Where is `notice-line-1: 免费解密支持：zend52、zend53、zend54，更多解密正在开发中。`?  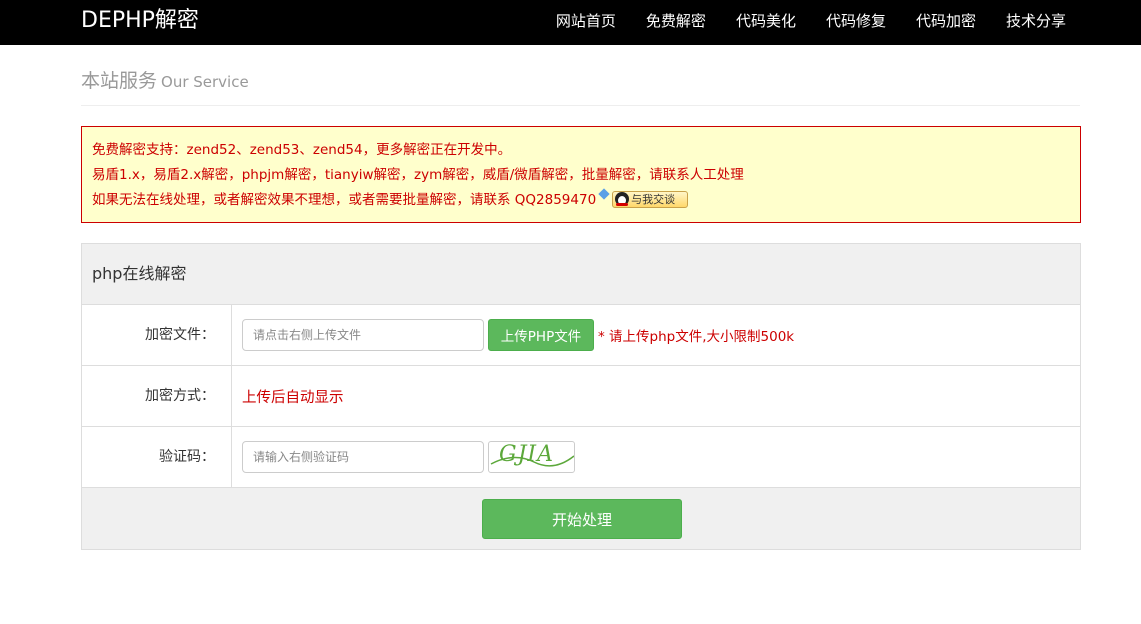 notice-line-1: 免费解密支持：zend52、zend53、zend54，更多解密正在开发中。 is located at coordinates (302, 150).